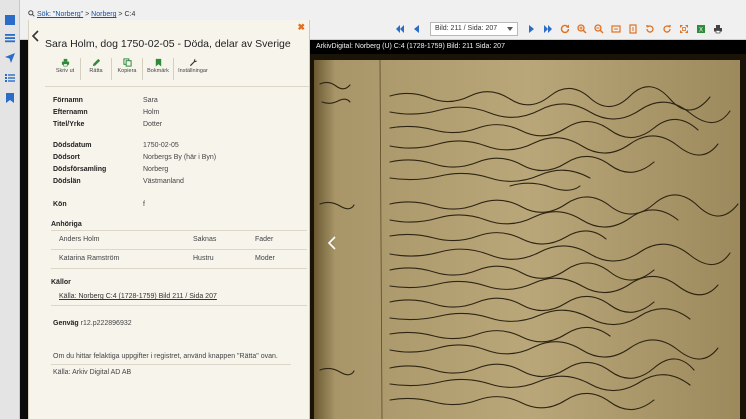 The image size is (746, 419). Describe the element at coordinates (36, 36) in the screenshot. I see `collapse-panel-icon` at that location.